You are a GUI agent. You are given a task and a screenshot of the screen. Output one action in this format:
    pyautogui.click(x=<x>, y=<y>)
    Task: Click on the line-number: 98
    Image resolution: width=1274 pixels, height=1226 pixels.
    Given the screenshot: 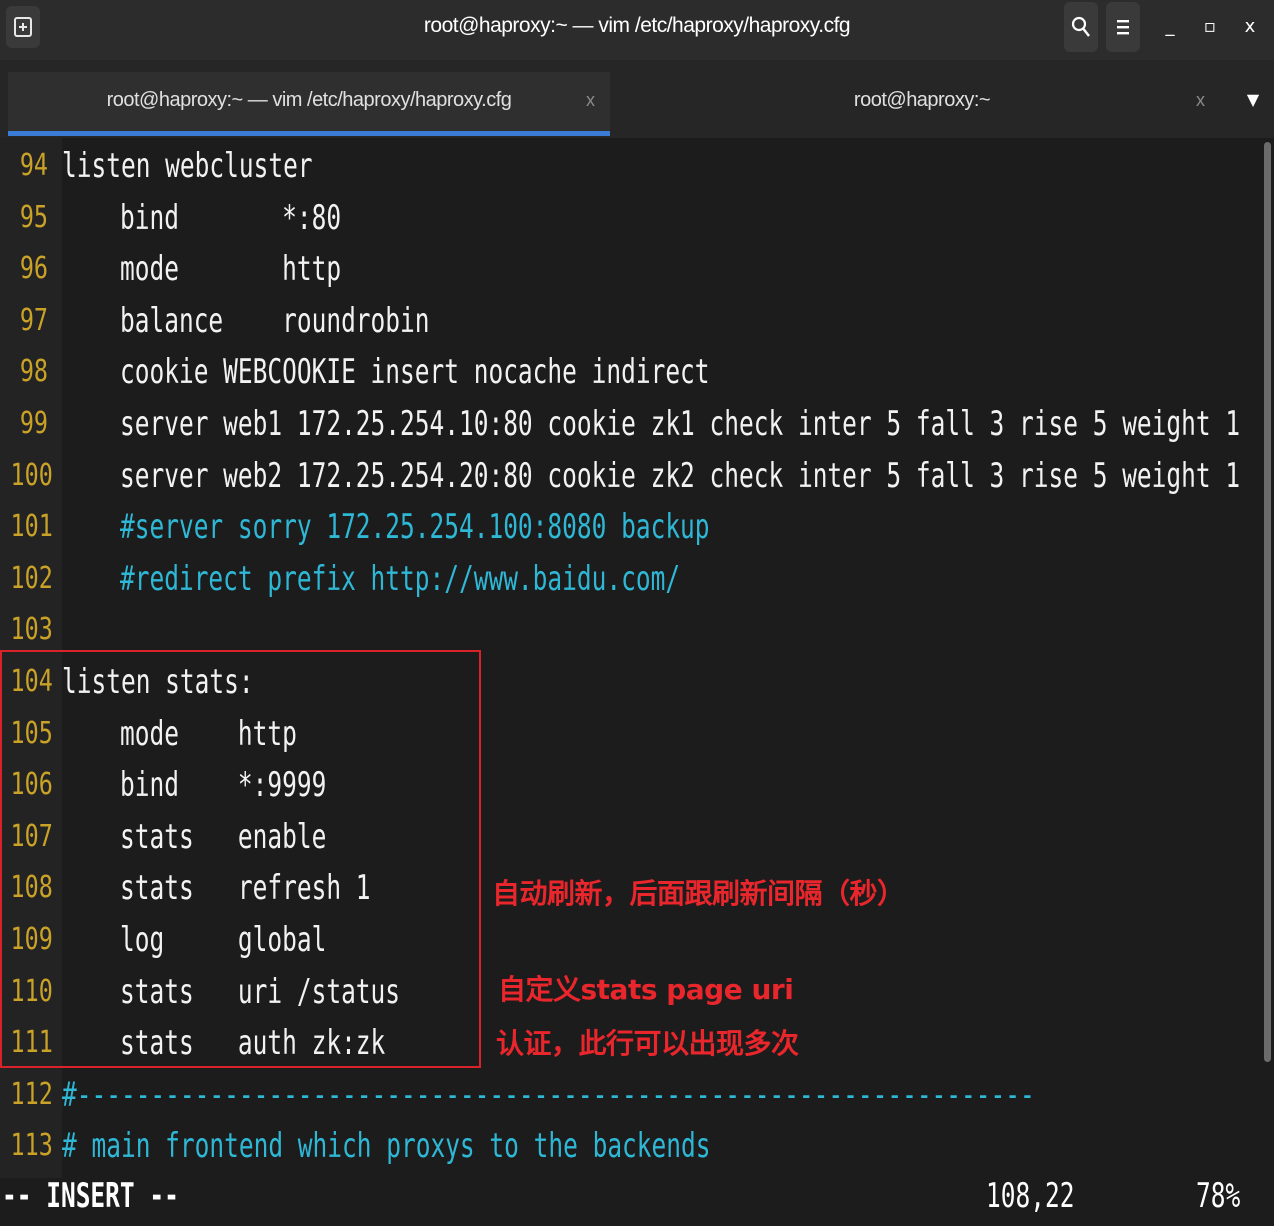 What is the action you would take?
    pyautogui.click(x=33, y=372)
    